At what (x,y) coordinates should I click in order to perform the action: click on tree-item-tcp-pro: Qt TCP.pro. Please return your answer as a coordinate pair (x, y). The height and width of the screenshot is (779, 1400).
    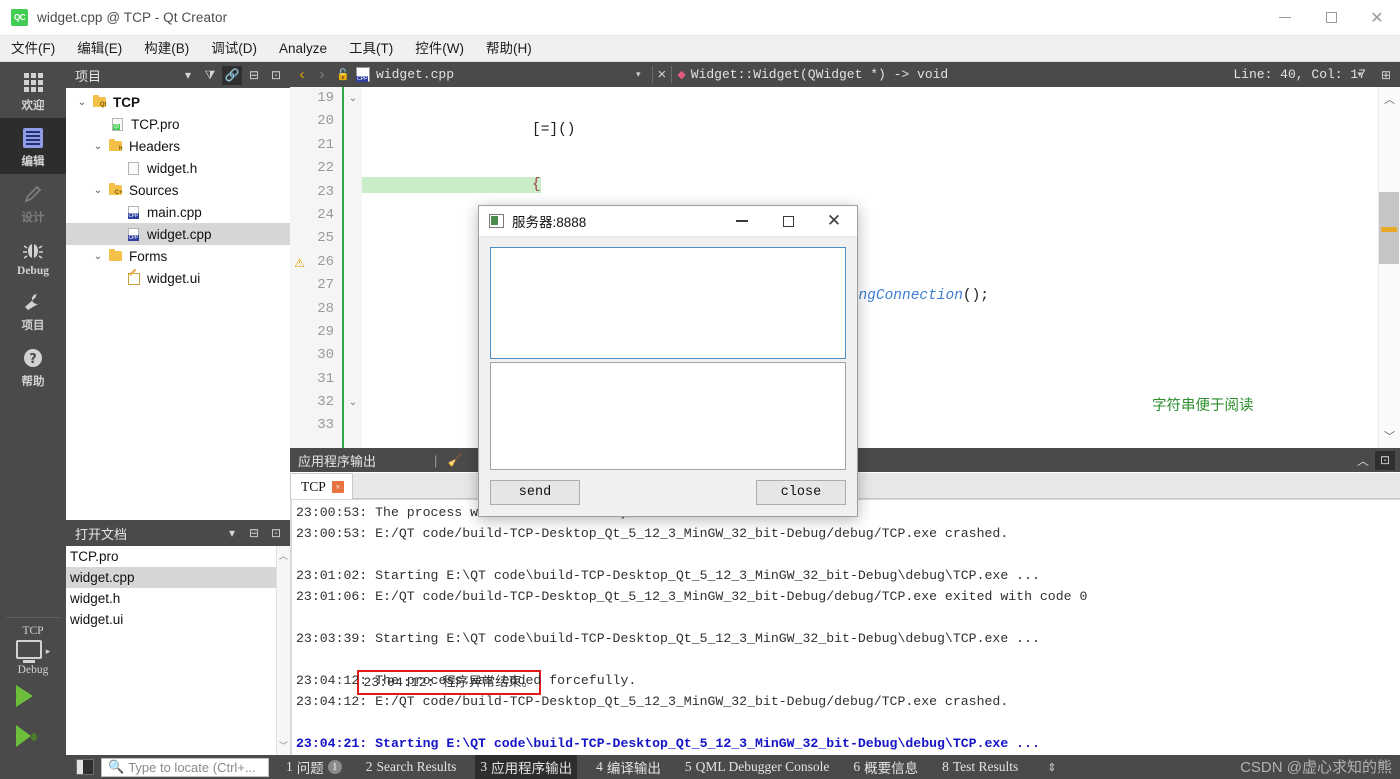
    Looking at the image, I should click on (178, 124).